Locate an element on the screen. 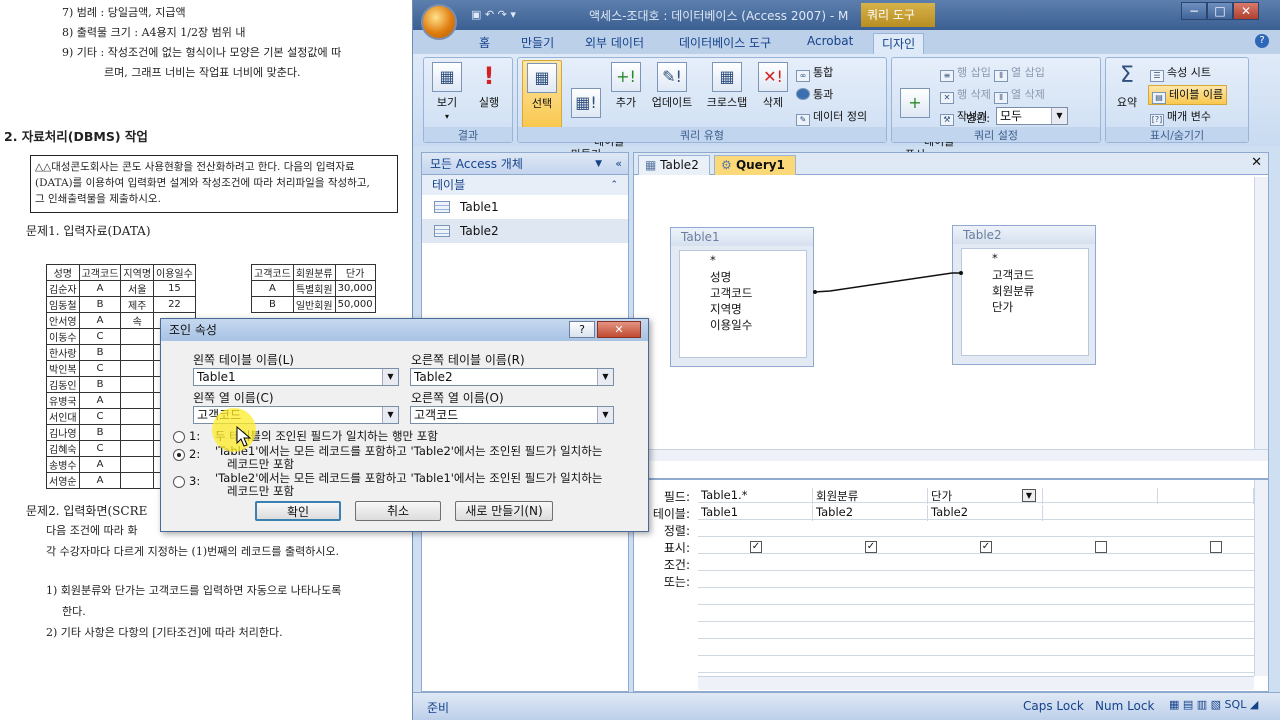 Image resolution: width=1280 pixels, height=720 pixels. crosstab-button: ▦ 크로스탭 is located at coordinates (727, 85).